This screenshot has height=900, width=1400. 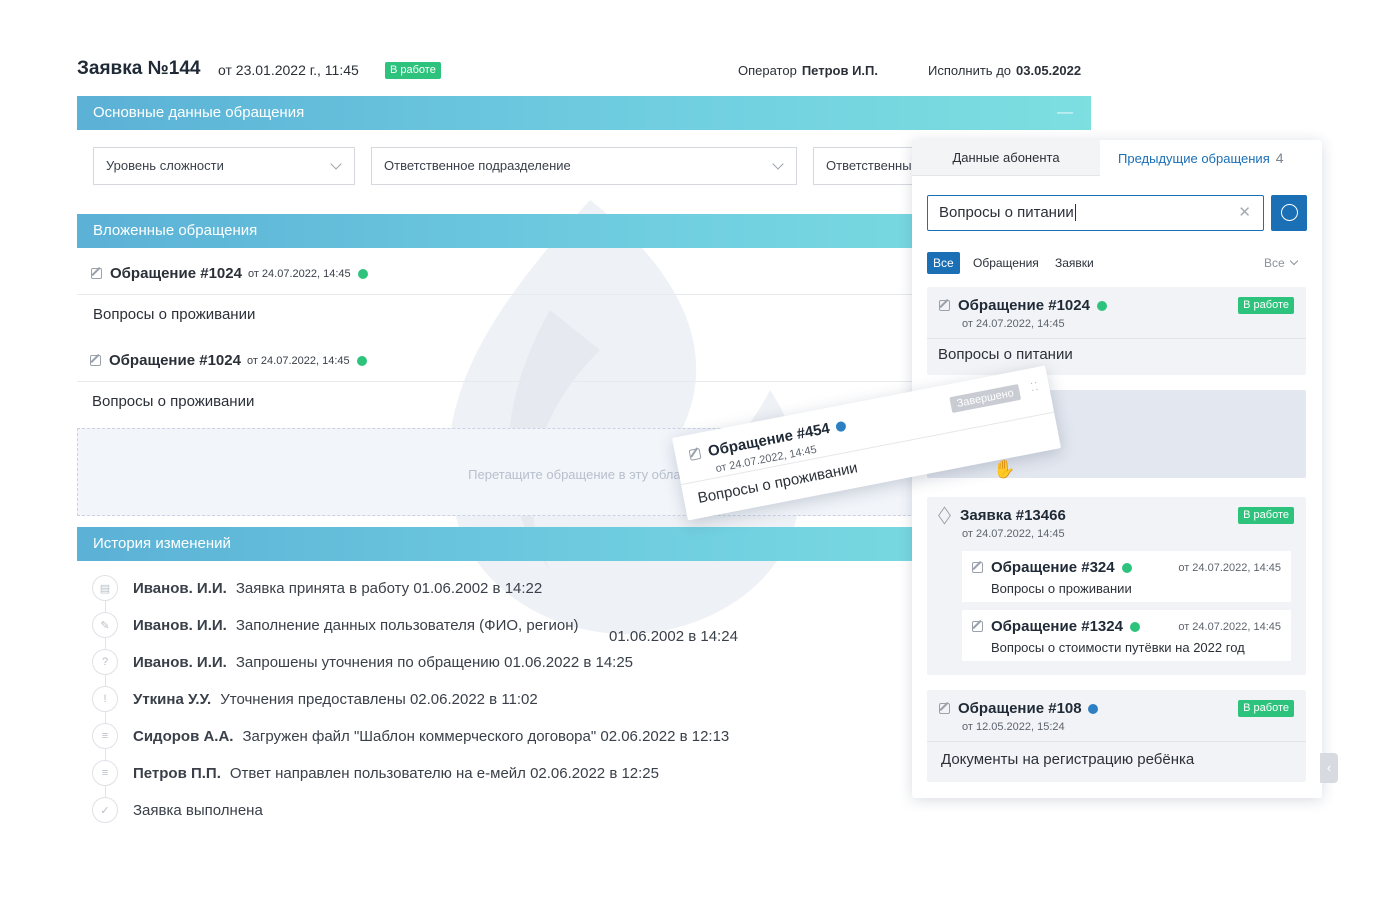 What do you see at coordinates (1006, 263) in the screenshot?
I see `filter-requests: Обращения` at bounding box center [1006, 263].